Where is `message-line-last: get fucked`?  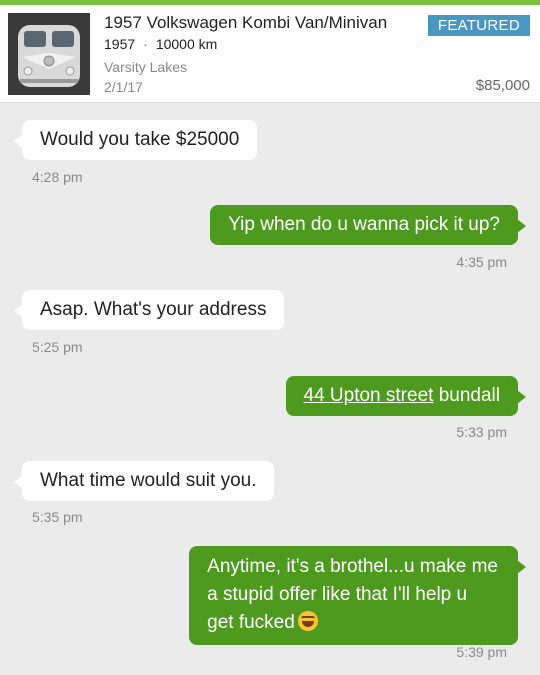
message-line-last: get fucked is located at coordinates (352, 623).